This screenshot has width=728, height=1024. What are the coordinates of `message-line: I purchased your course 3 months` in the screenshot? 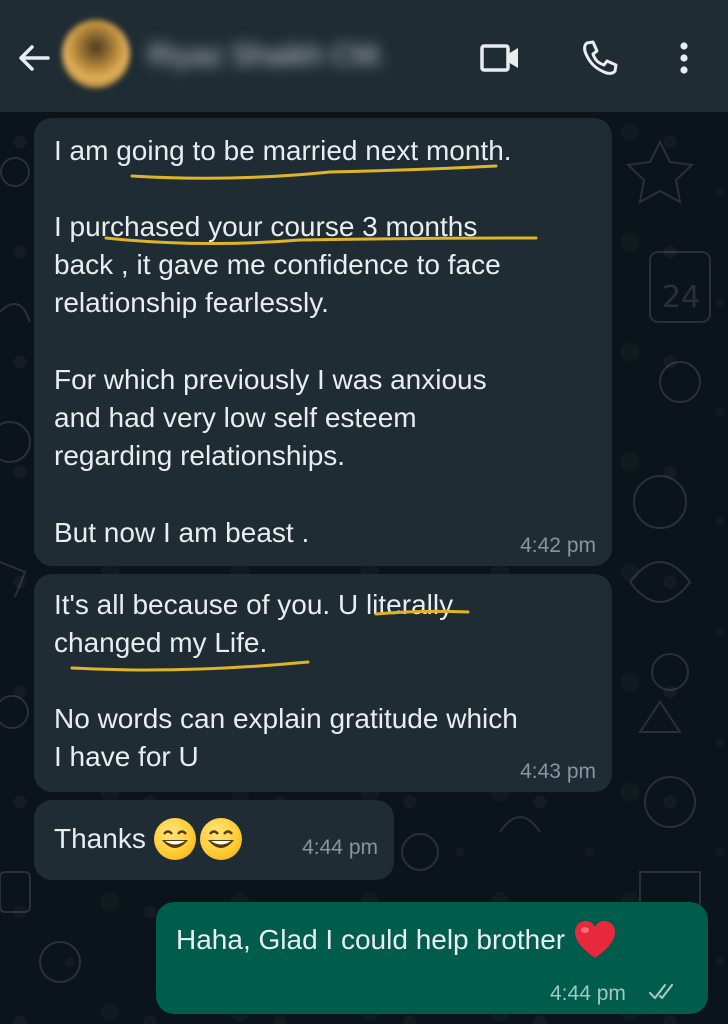 It's located at (266, 226).